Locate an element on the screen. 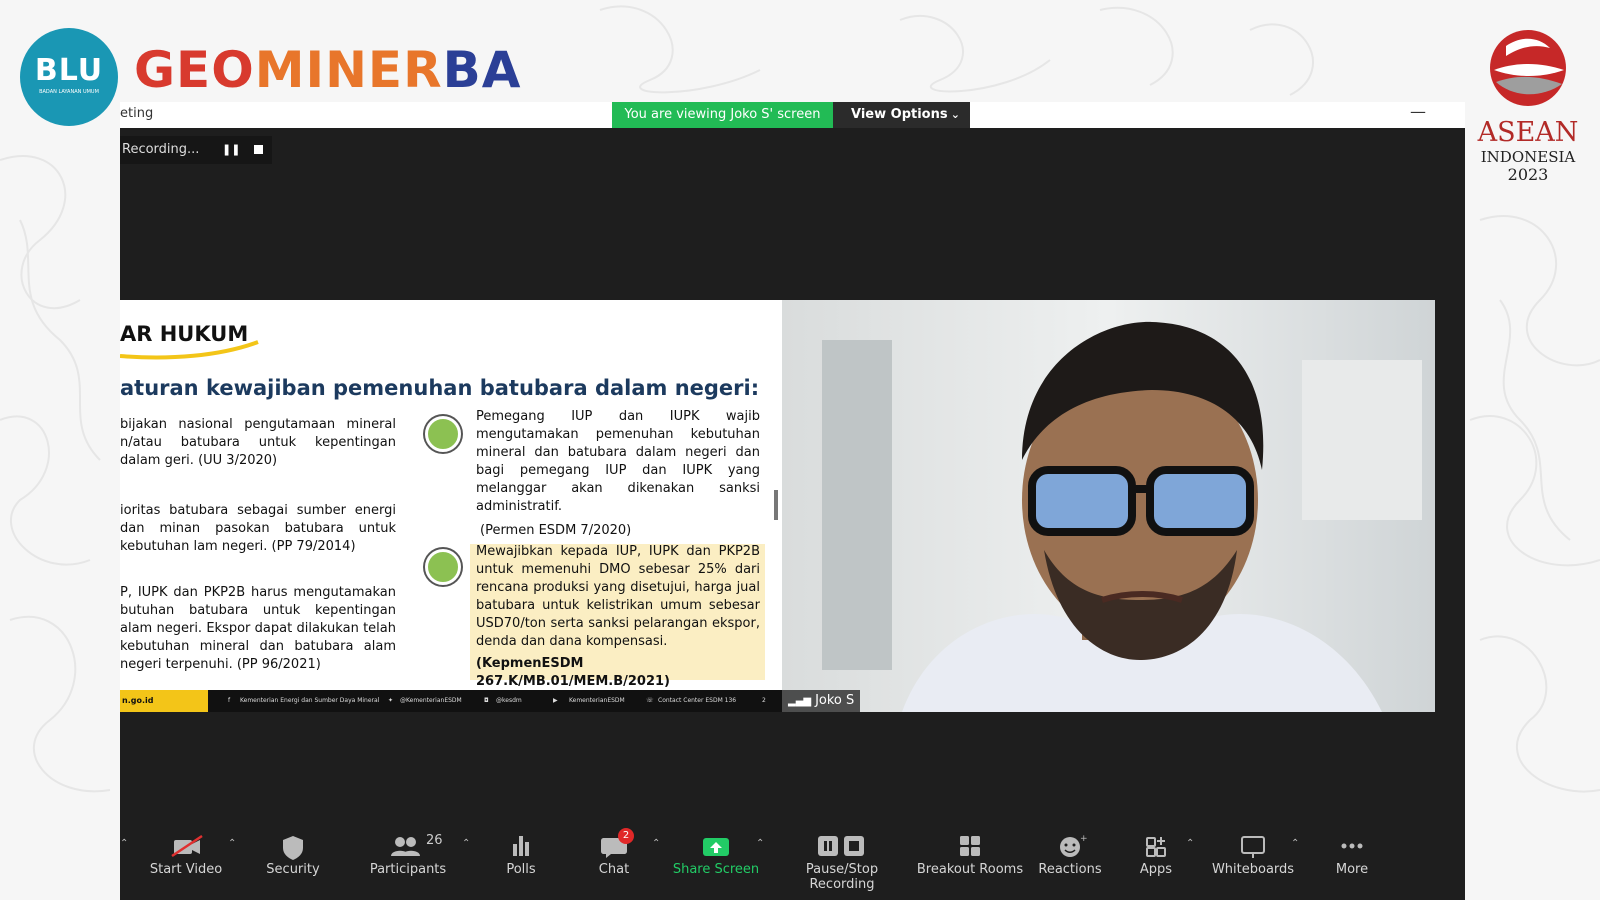 This screenshot has width=1600, height=900. blu-logo: BLU BADAN LAYANAN UMUM is located at coordinates (69, 77).